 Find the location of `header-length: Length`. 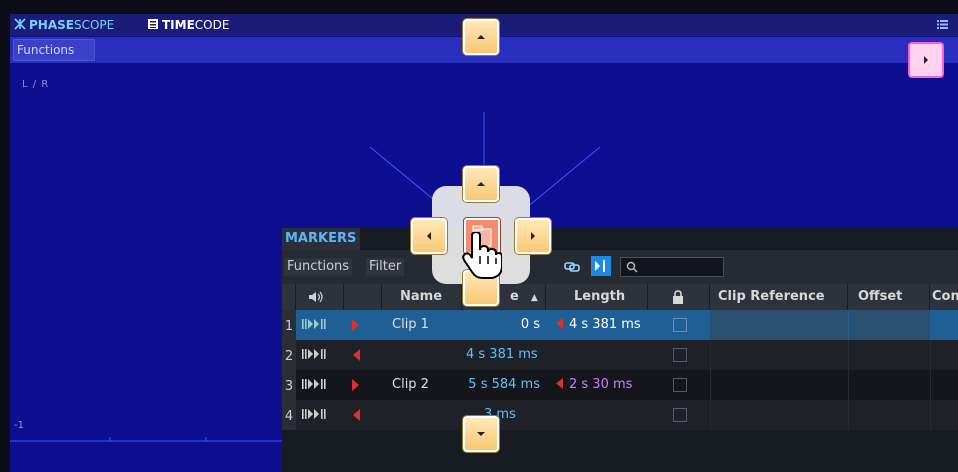

header-length: Length is located at coordinates (597, 297).